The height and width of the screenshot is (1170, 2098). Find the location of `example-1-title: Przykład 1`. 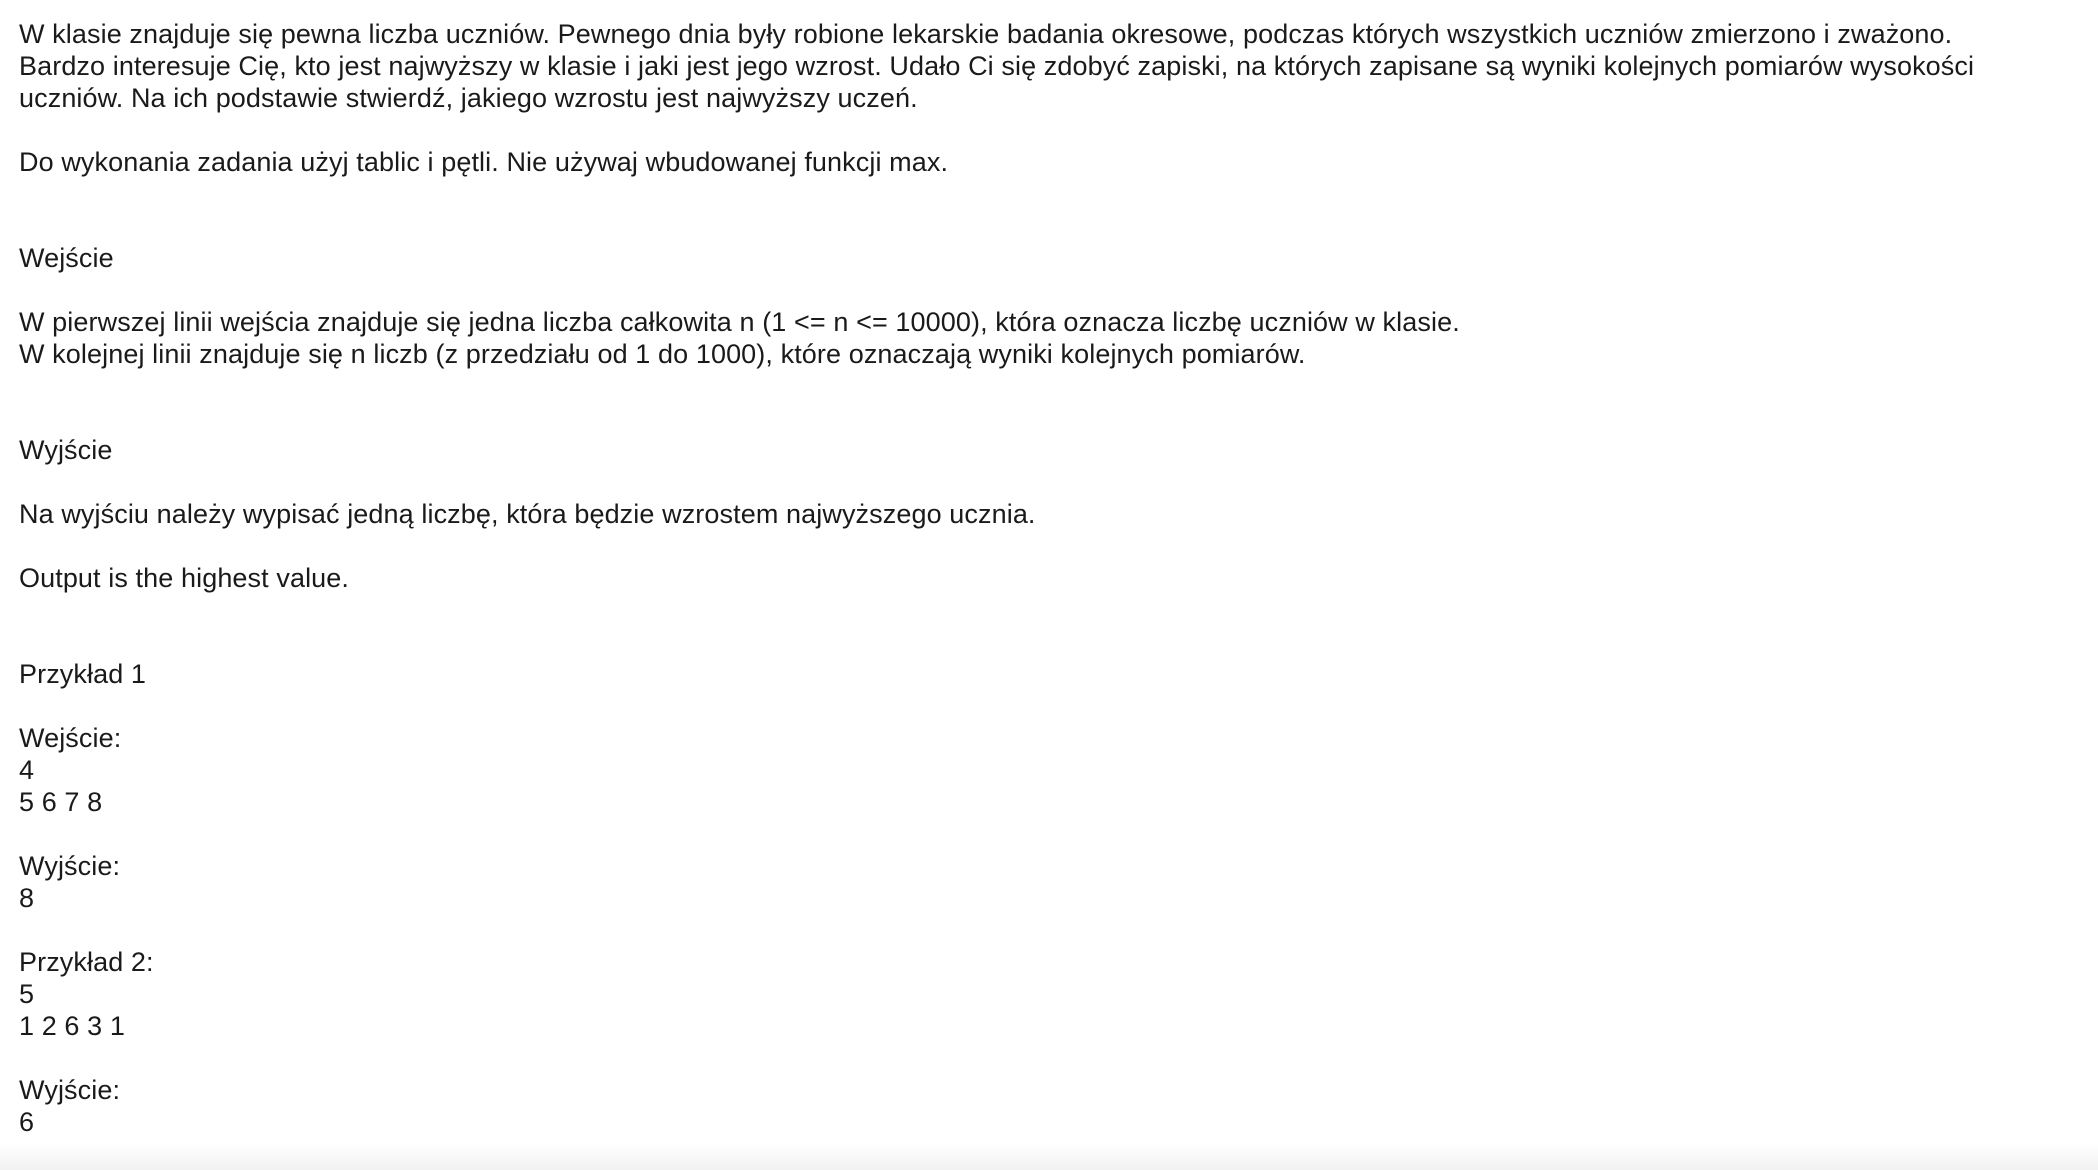

example-1-title: Przykład 1 is located at coordinates (83, 674).